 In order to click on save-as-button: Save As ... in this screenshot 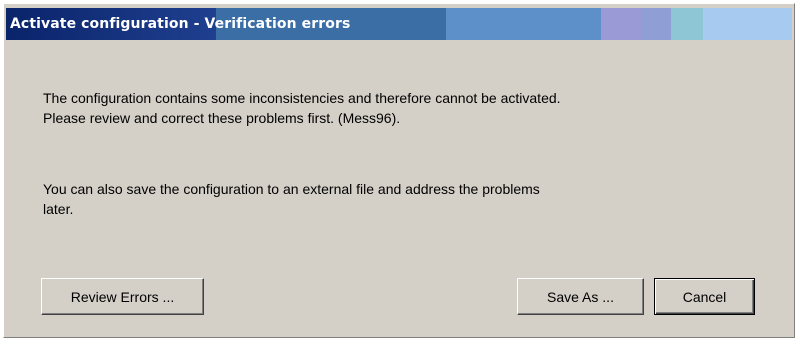, I will do `click(580, 296)`.